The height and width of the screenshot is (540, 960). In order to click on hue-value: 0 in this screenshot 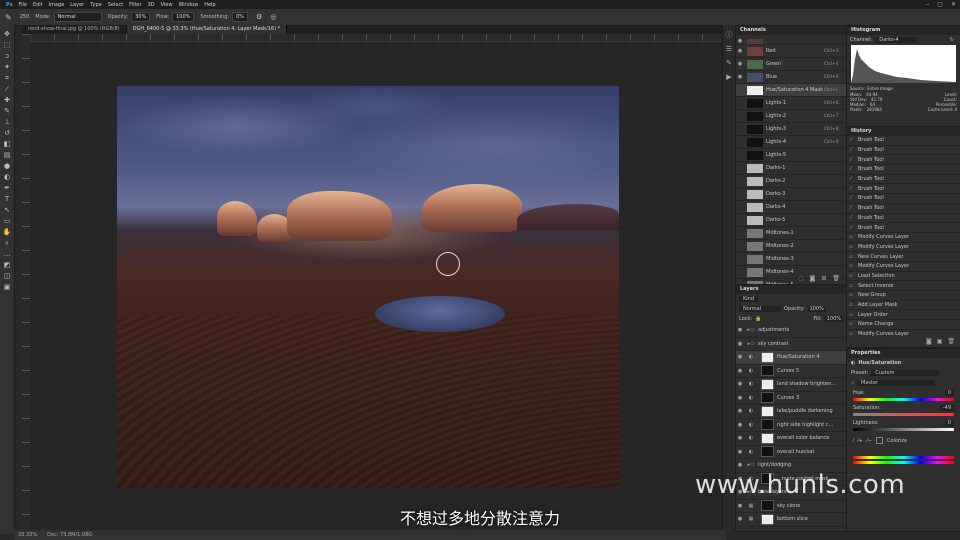, I will do `click(949, 393)`.